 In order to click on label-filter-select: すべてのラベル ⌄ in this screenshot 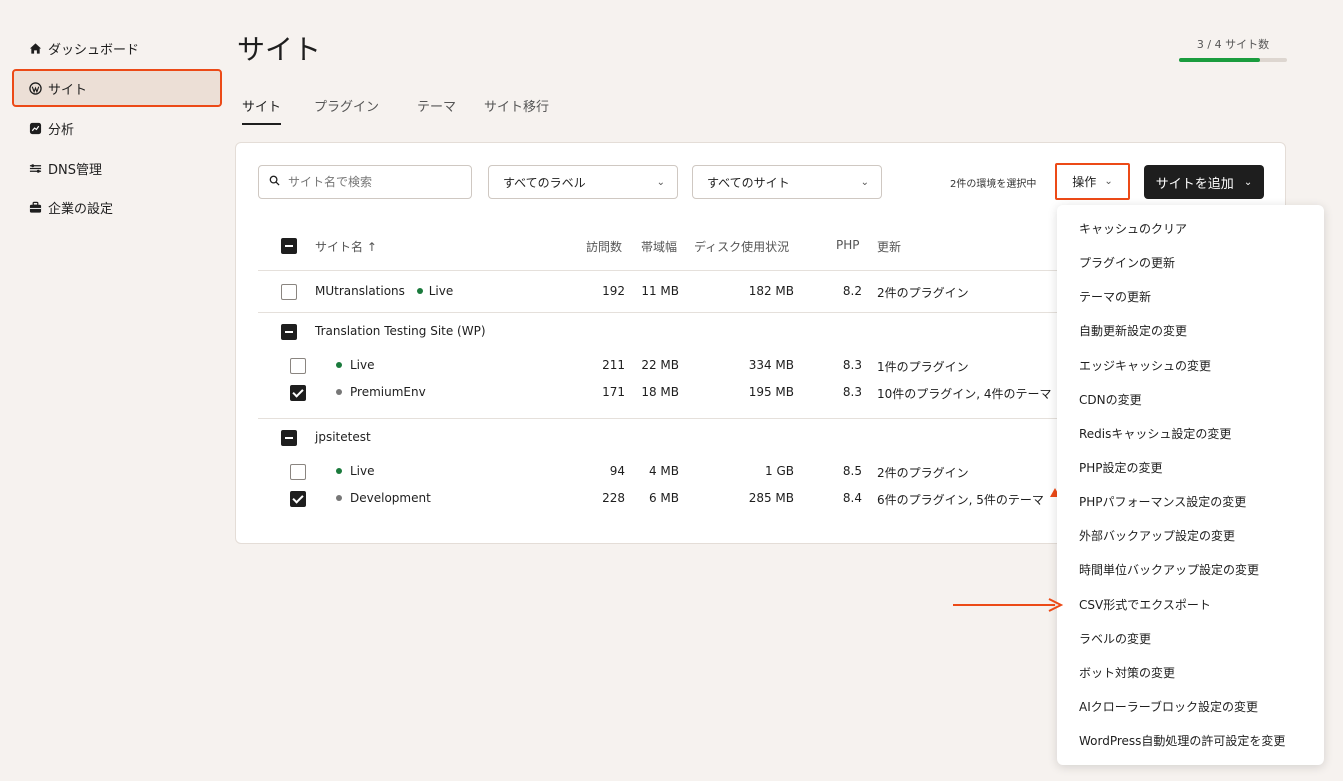, I will do `click(583, 182)`.